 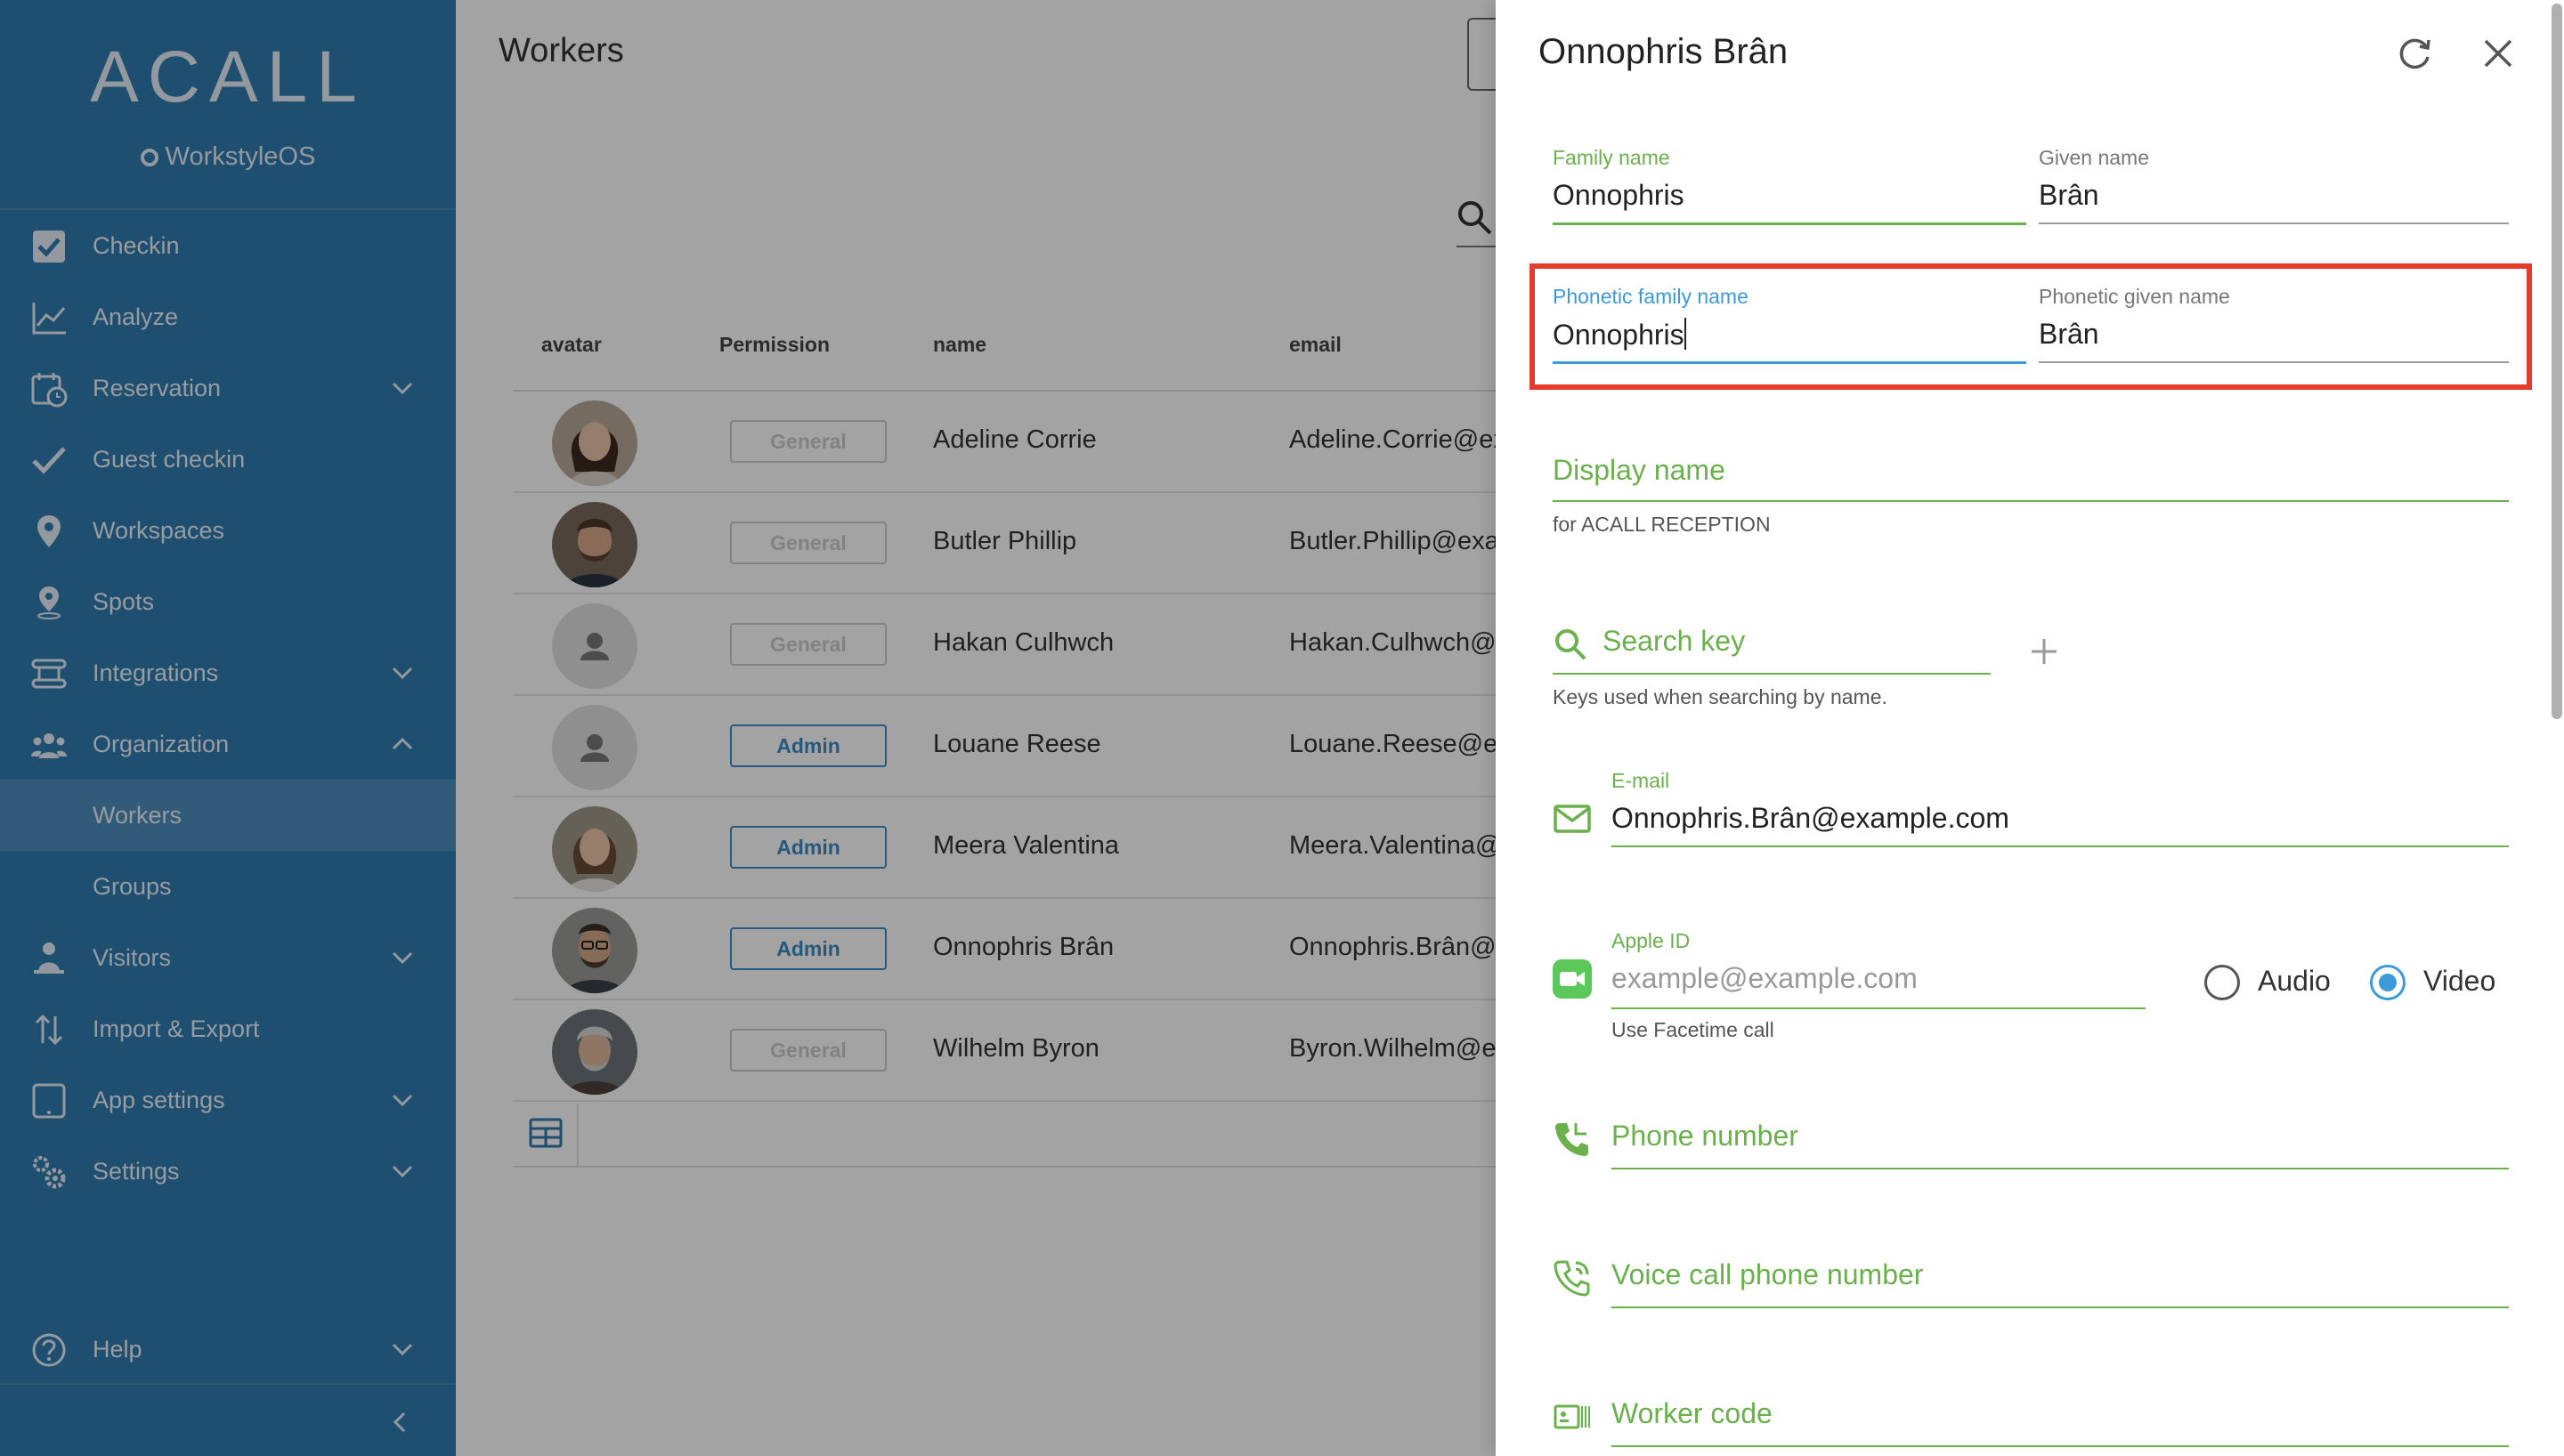 I want to click on video-radio-label: Video, so click(x=2459, y=981).